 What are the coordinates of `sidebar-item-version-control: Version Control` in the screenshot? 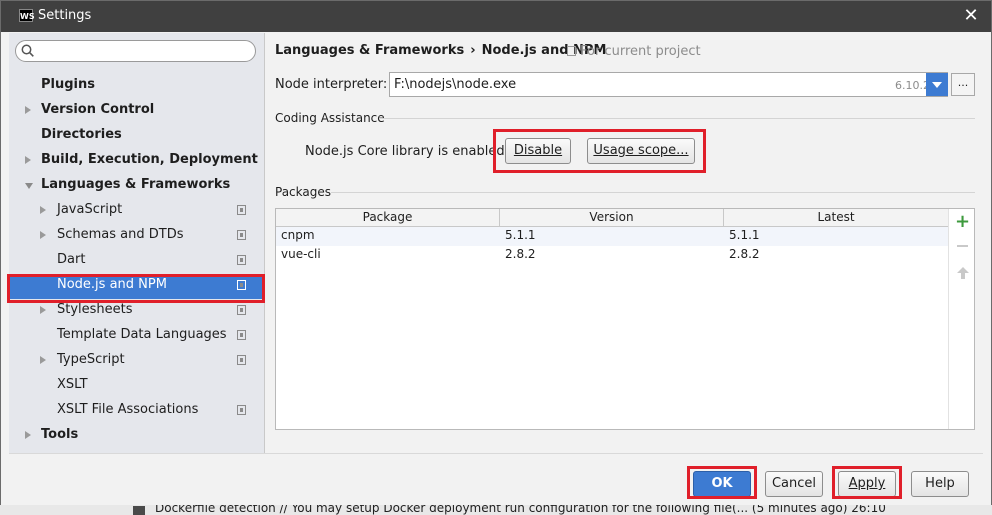 It's located at (137, 110).